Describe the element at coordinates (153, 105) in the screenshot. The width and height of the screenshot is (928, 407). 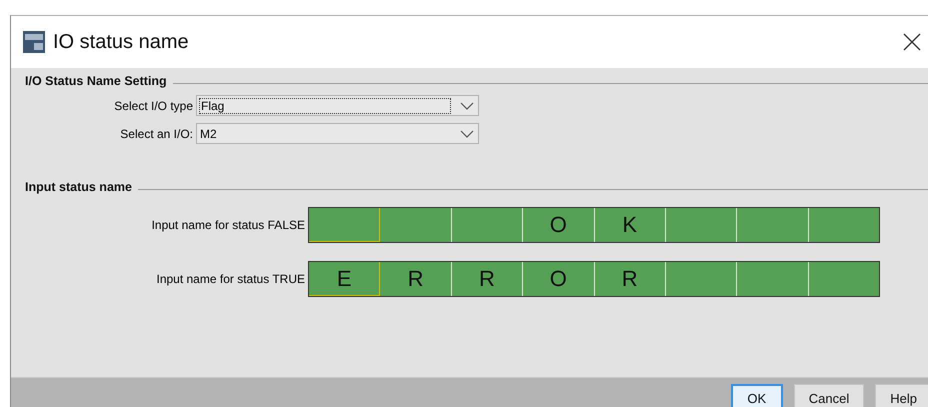
I see `field-label: Select I/O type` at that location.